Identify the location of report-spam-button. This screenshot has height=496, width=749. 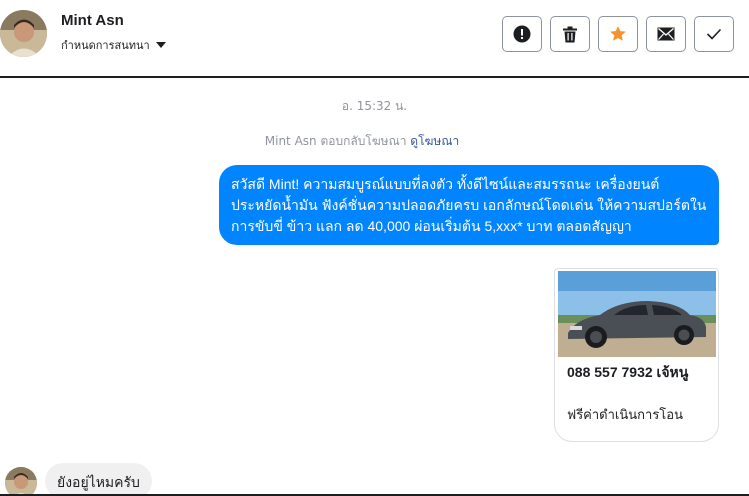
(522, 34).